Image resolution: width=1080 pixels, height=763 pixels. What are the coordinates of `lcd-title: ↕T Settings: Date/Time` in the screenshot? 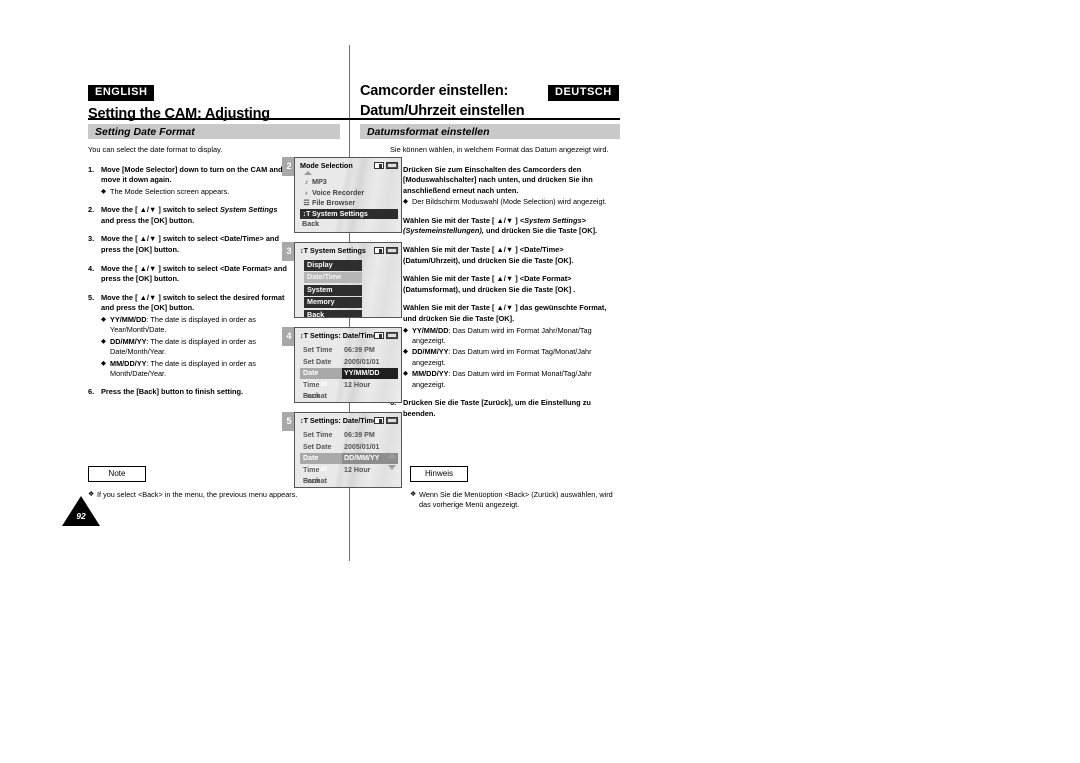 It's located at (338, 420).